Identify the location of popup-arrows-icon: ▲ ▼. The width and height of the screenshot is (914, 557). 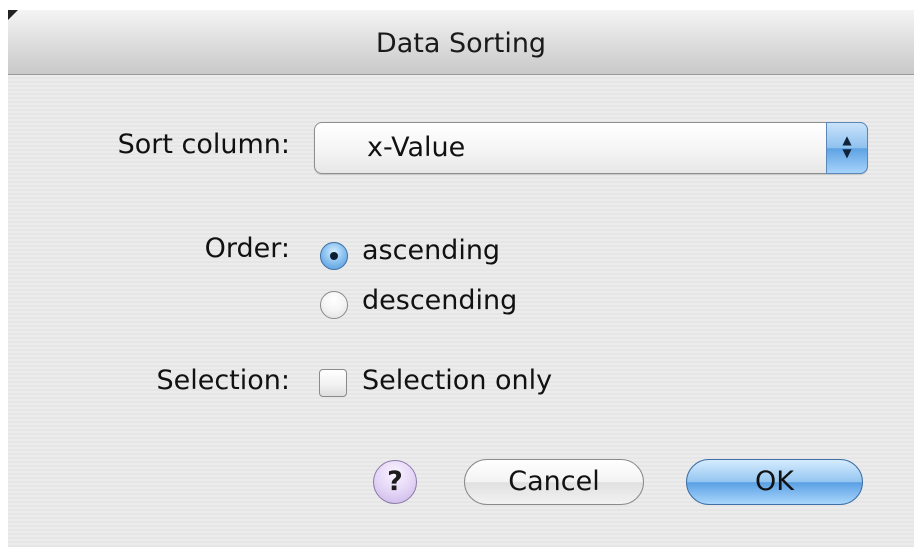
(847, 148).